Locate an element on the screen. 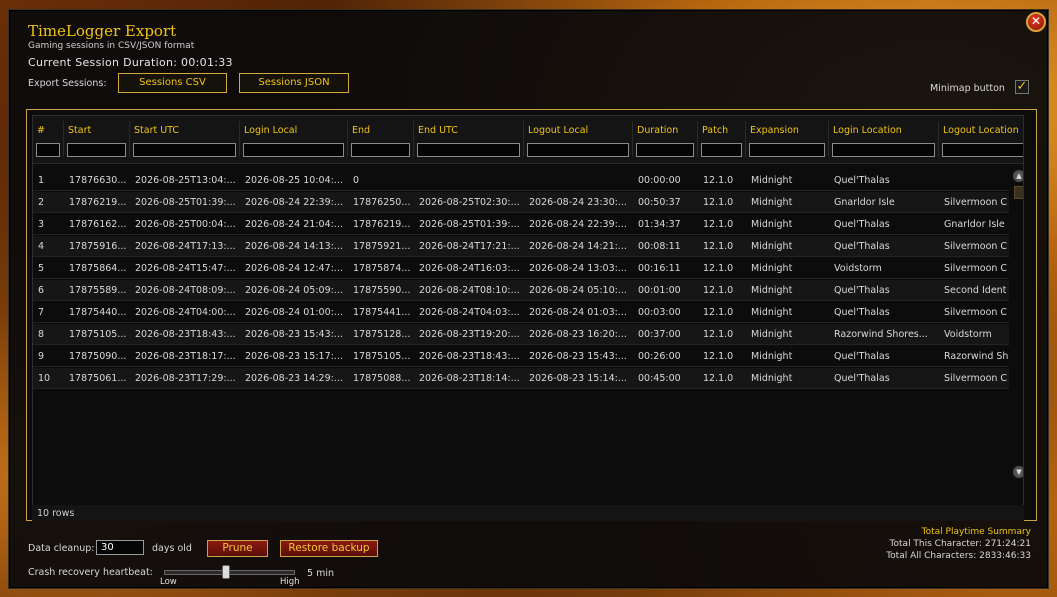 This screenshot has height=597, width=1057. cell-num: 1 is located at coordinates (41, 180).